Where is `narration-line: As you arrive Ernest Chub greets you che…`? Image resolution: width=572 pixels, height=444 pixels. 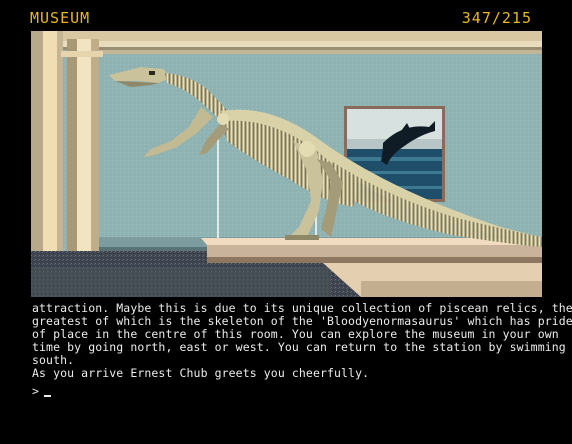 narration-line: As you arrive Ernest Chub greets you che… is located at coordinates (201, 373).